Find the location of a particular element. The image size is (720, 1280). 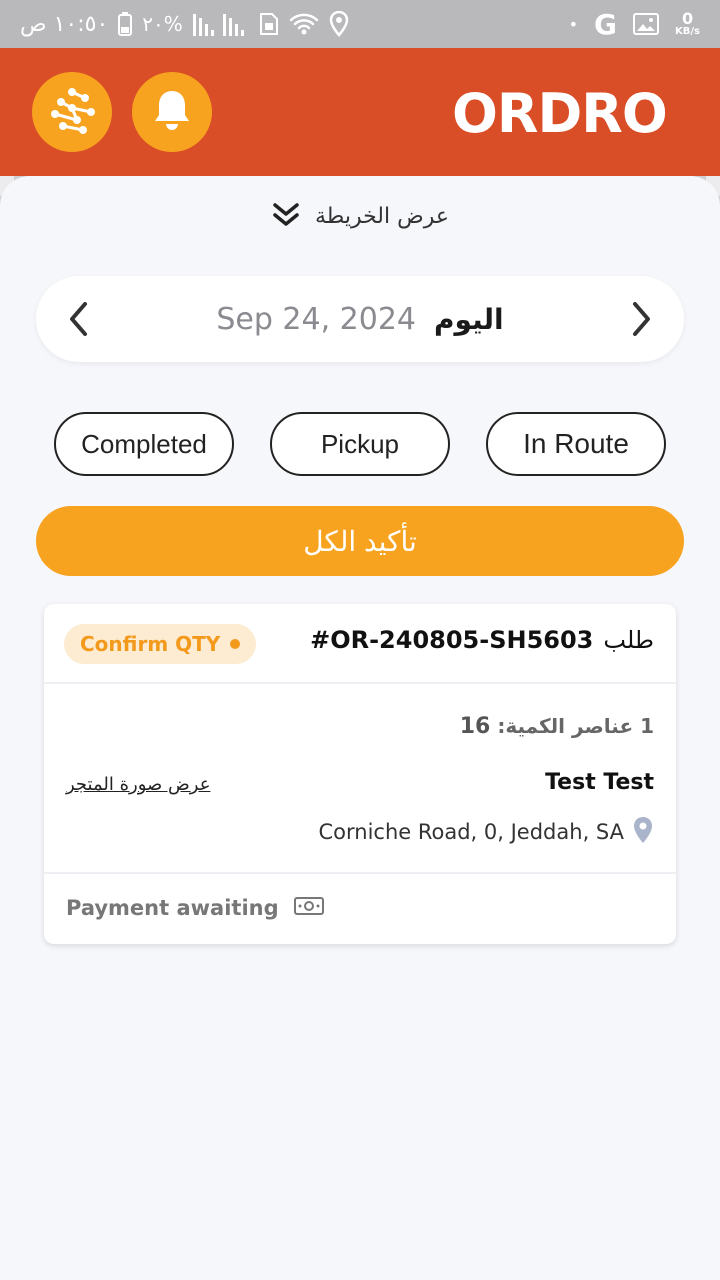

location-status-icon is located at coordinates (339, 24).